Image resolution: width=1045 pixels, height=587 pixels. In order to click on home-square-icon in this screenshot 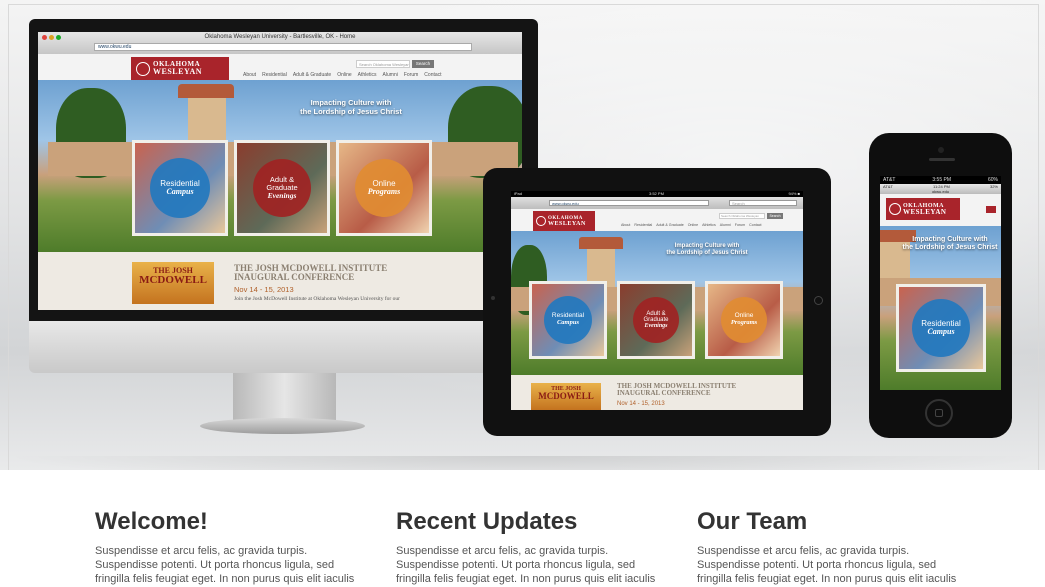, I will do `click(939, 413)`.